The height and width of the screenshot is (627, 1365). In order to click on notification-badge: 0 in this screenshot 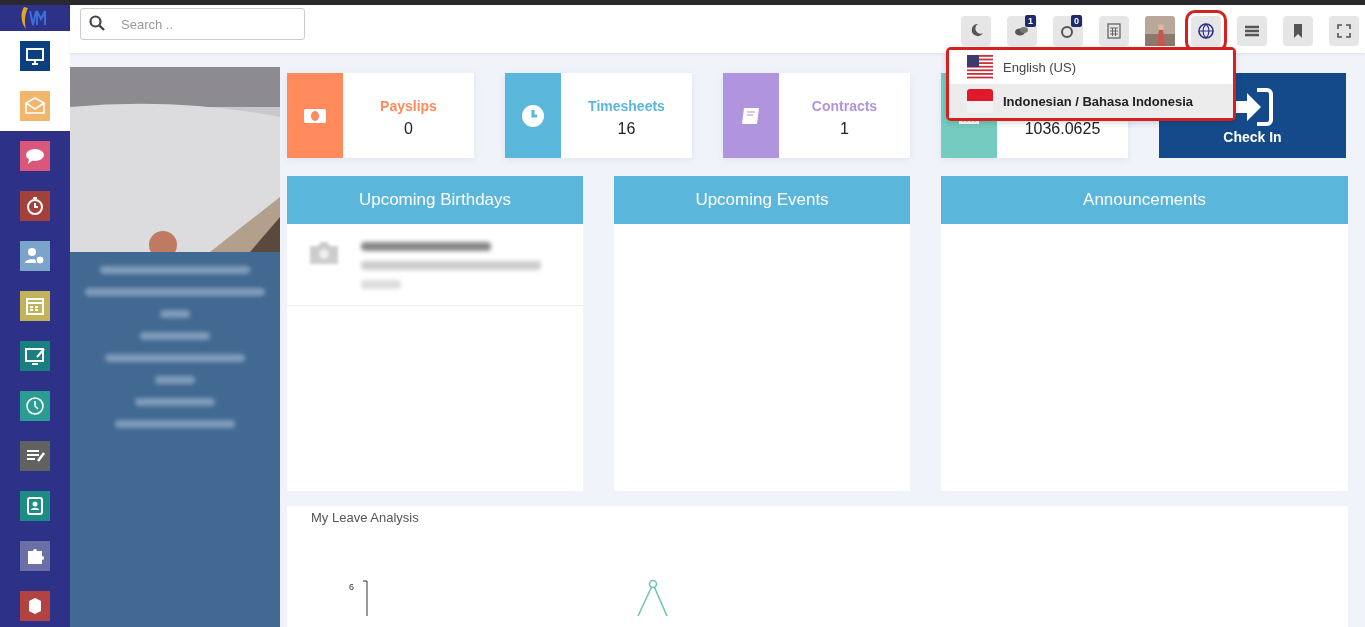, I will do `click(1076, 20)`.